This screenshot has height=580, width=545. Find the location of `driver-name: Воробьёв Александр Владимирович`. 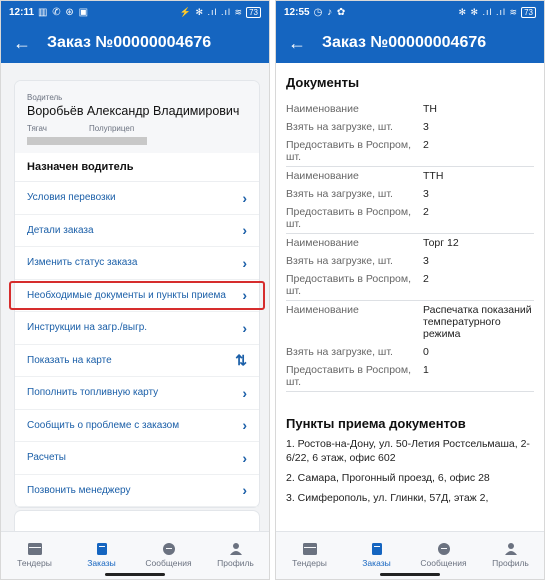

driver-name: Воробьёв Александр Владимирович is located at coordinates (133, 111).